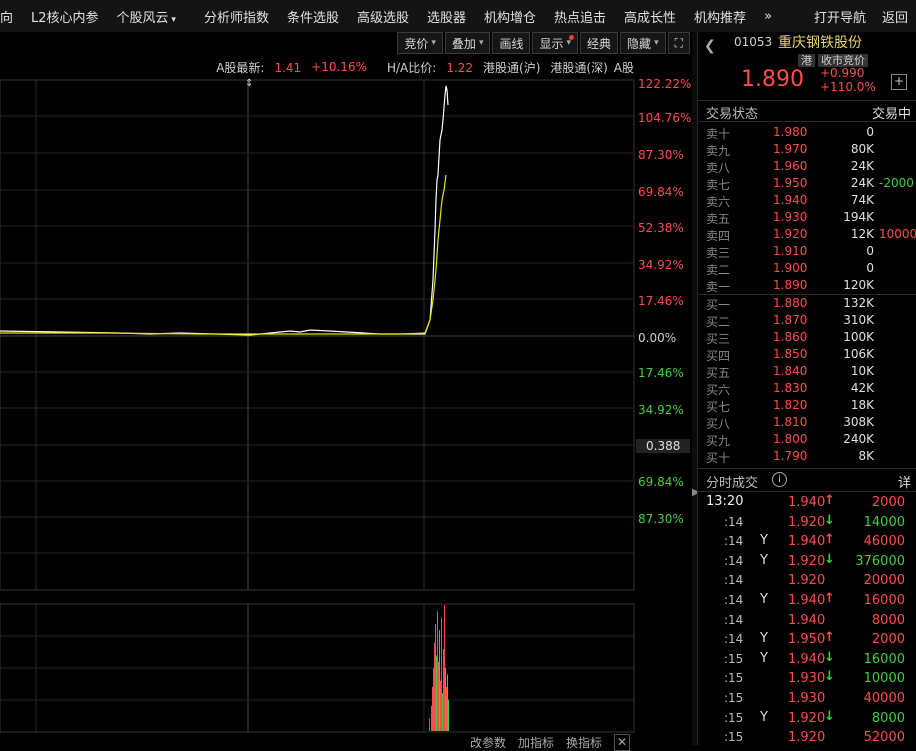 Image resolution: width=916 pixels, height=751 pixels. Describe the element at coordinates (807, 371) in the screenshot. I see `bid-row: 买五 1.840 10K` at that location.